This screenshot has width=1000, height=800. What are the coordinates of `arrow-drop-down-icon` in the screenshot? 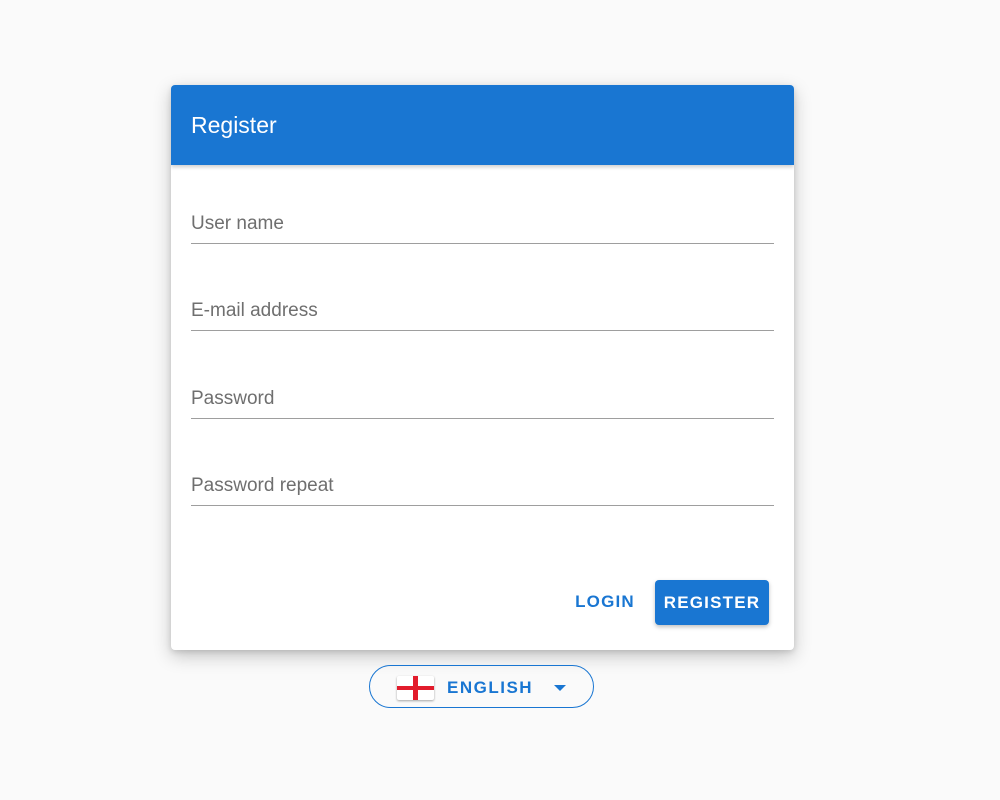 It's located at (560, 688).